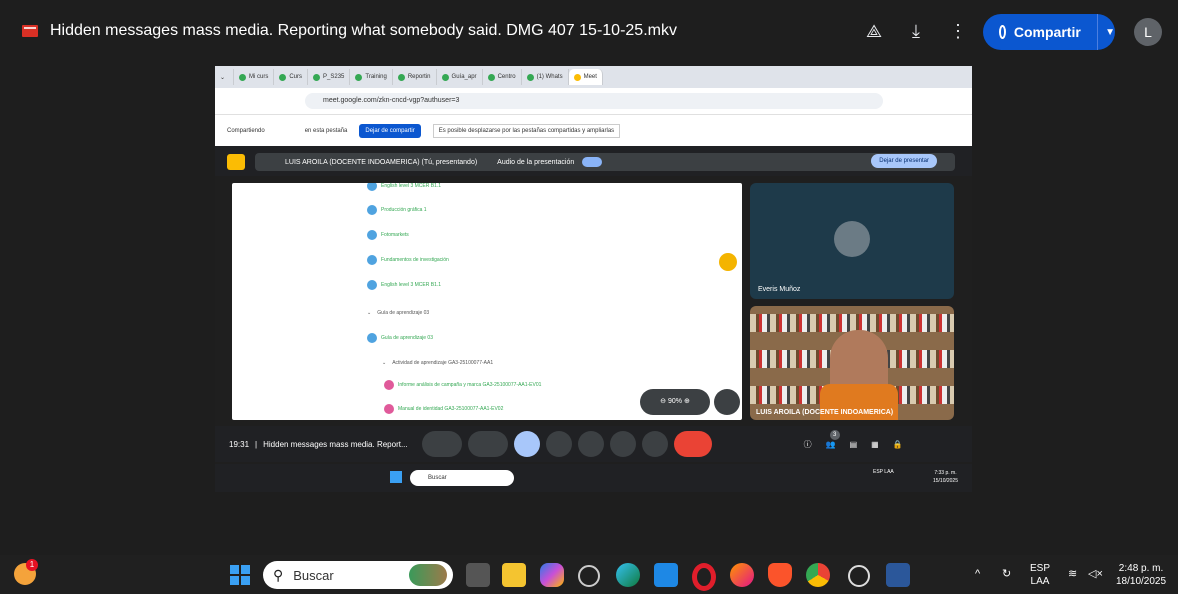 The width and height of the screenshot is (1178, 594). I want to click on url-text: meet.google.com/zkn-cncd-vgp?authuser=3, so click(594, 101).